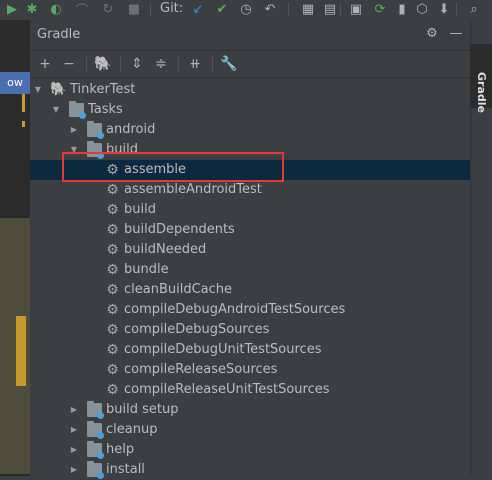  What do you see at coordinates (250, 210) in the screenshot?
I see `task-item: ⚙ build` at bounding box center [250, 210].